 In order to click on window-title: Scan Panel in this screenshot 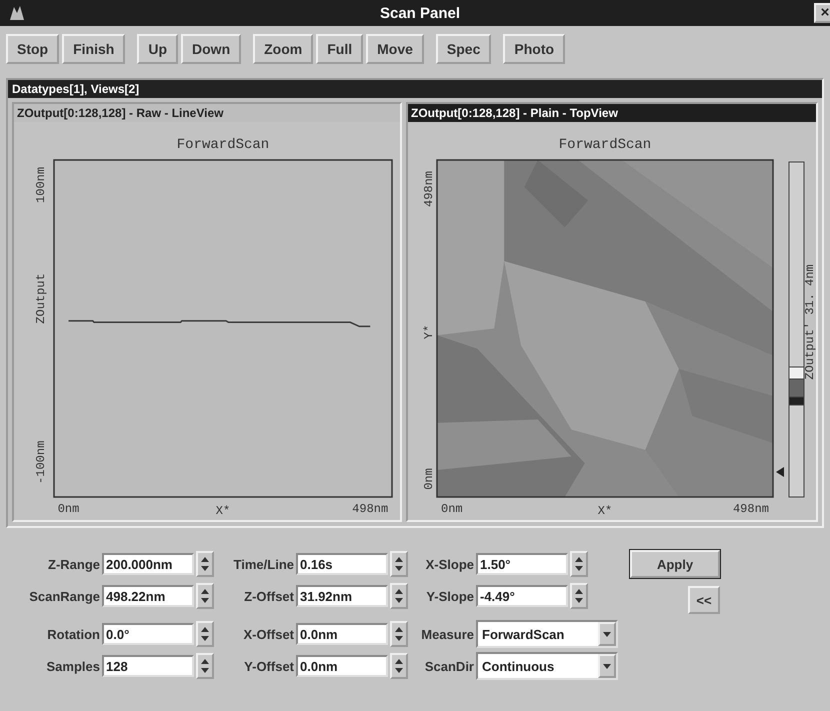, I will do `click(420, 13)`.